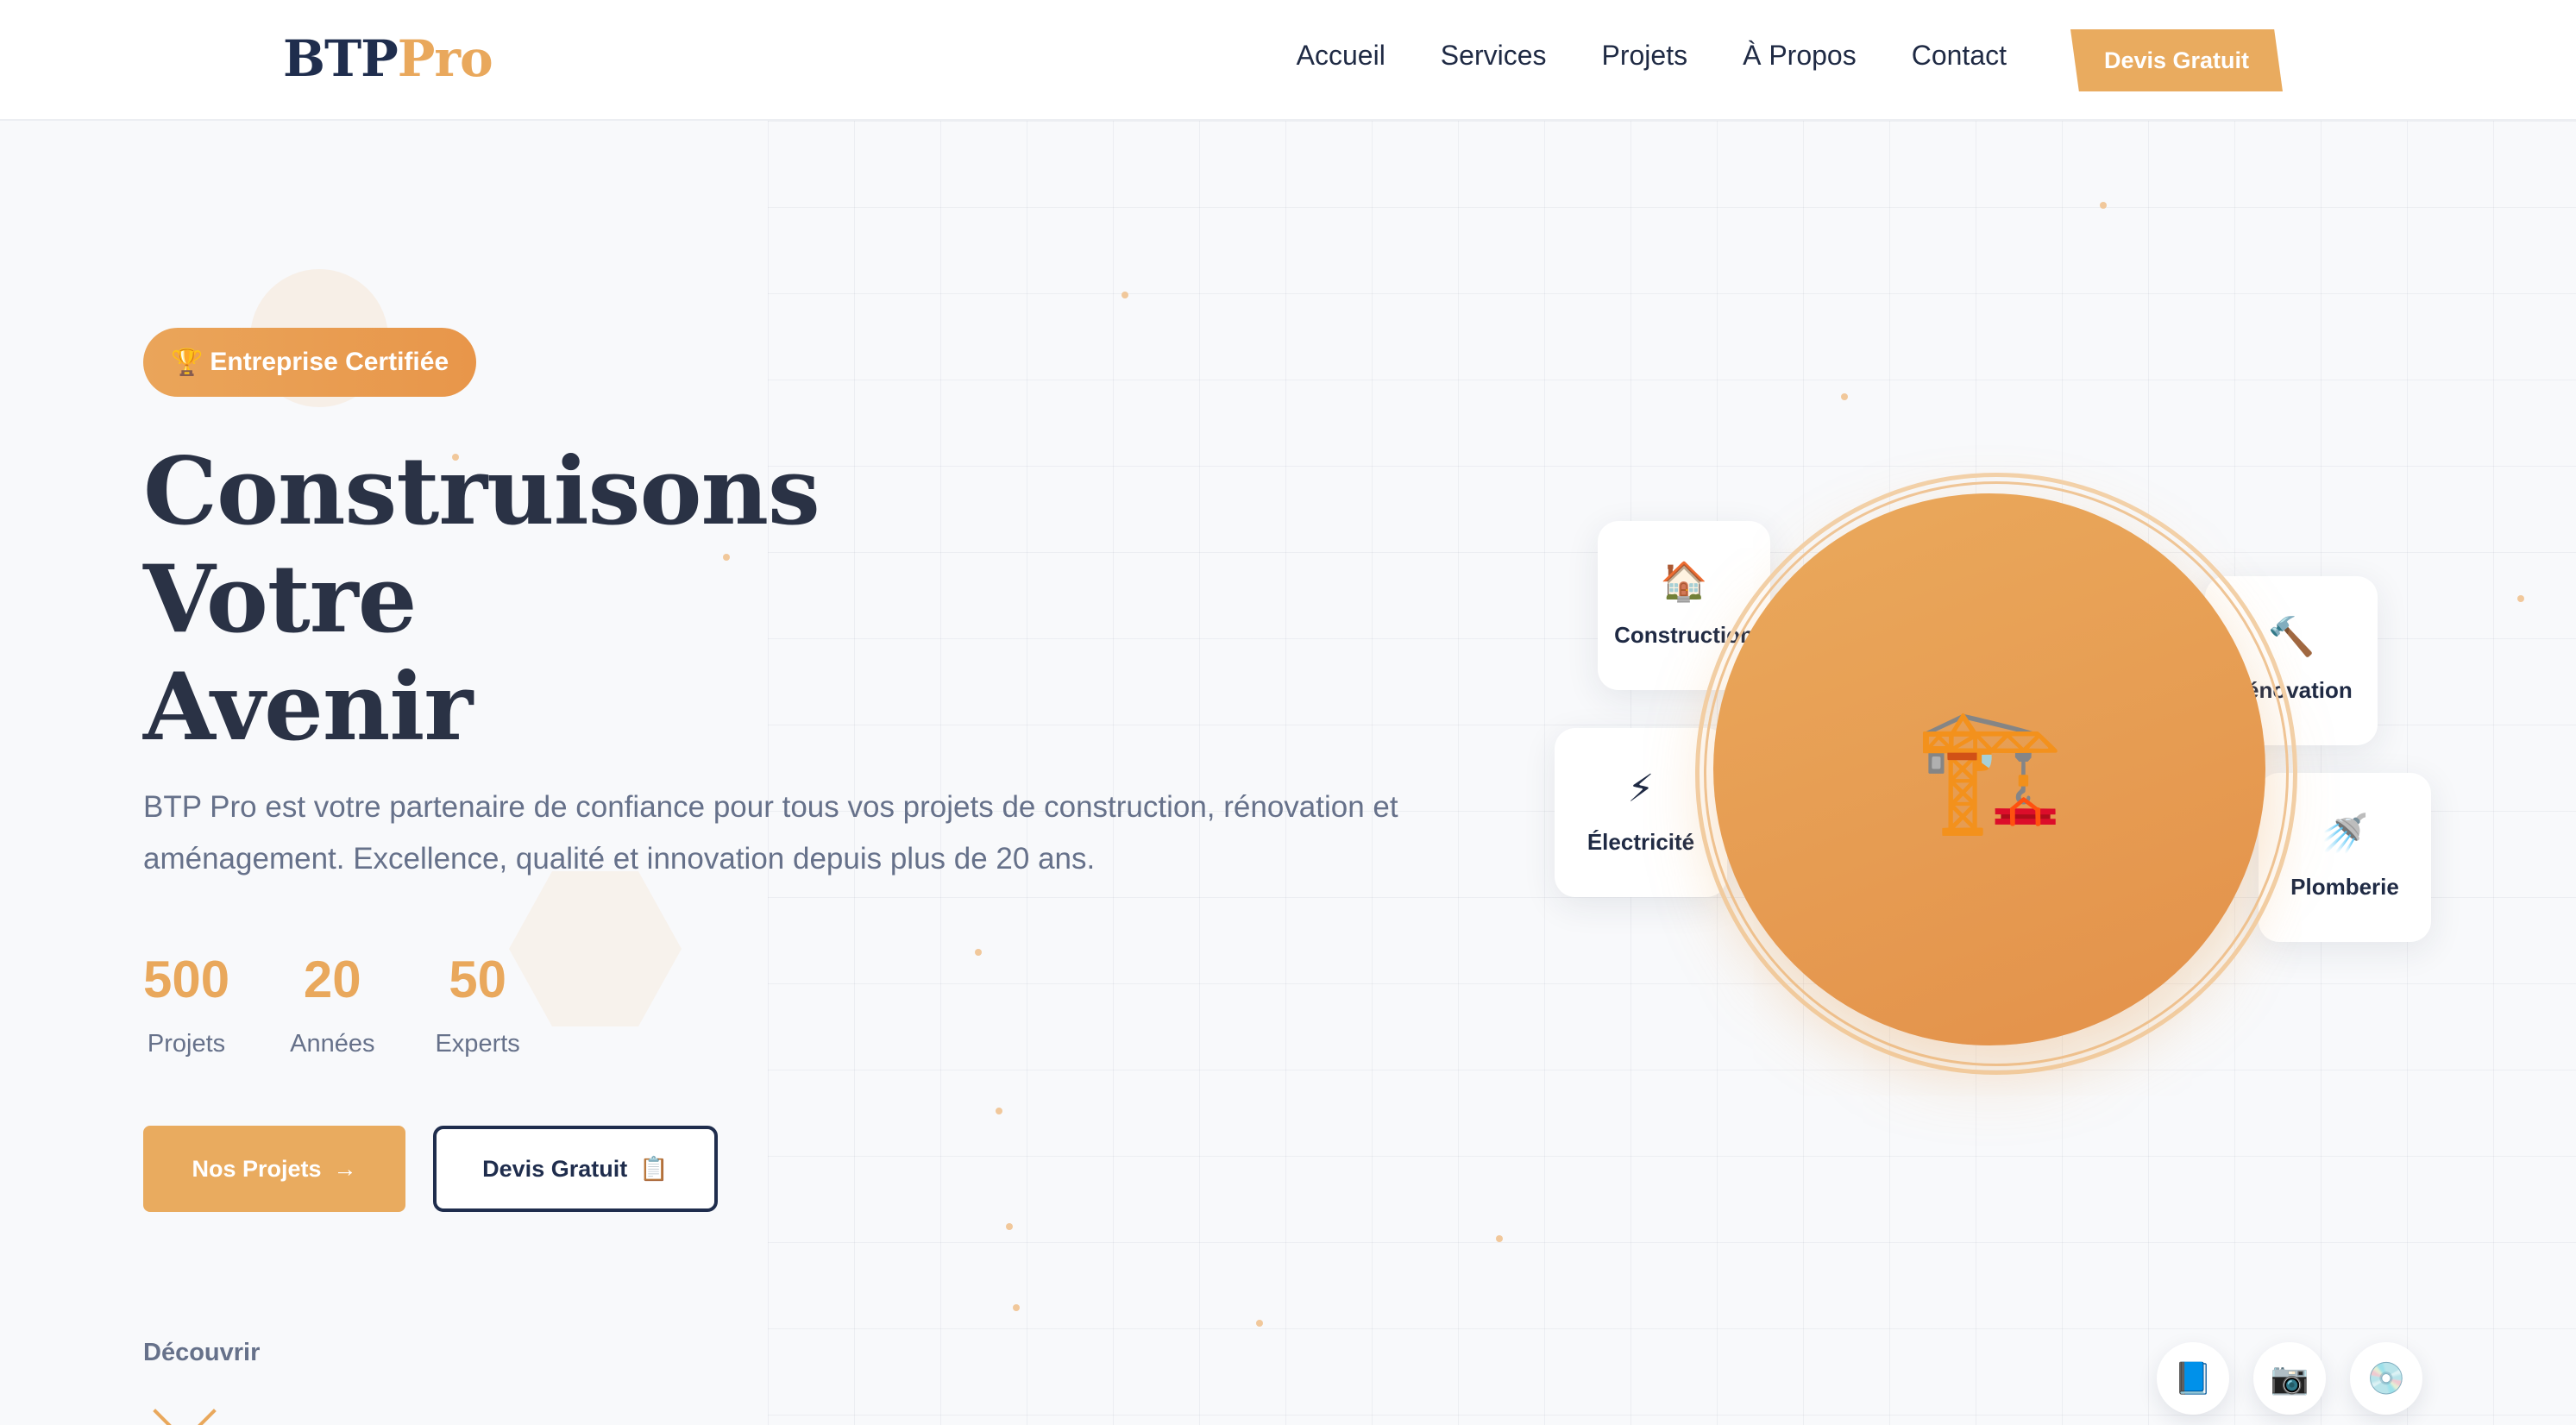 Image resolution: width=2576 pixels, height=1425 pixels. I want to click on certified-badge: 🏆 Entreprise Certifiée, so click(310, 362).